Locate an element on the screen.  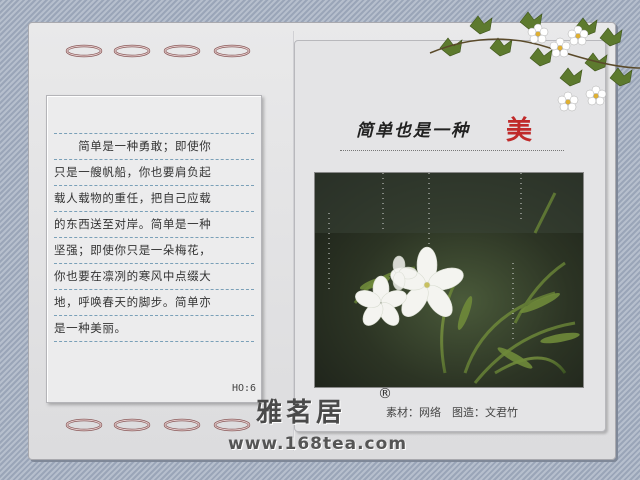
registered-mark: ® is located at coordinates (385, 394).